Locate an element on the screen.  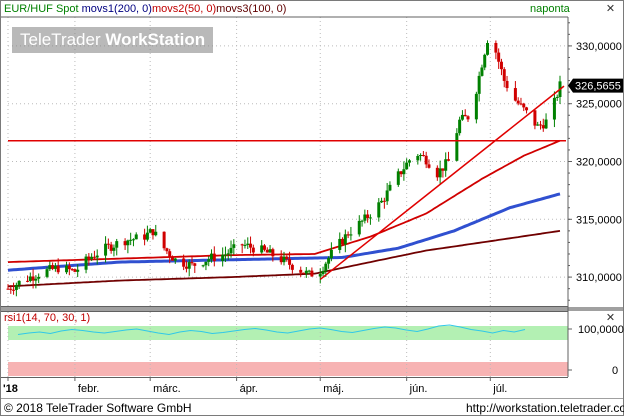
ma2-label: movs2(50, 0) is located at coordinates (184, 9).